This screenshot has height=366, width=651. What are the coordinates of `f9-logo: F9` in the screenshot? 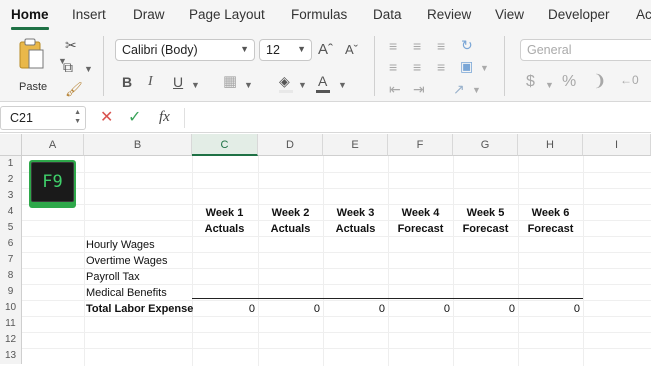 It's located at (52, 184).